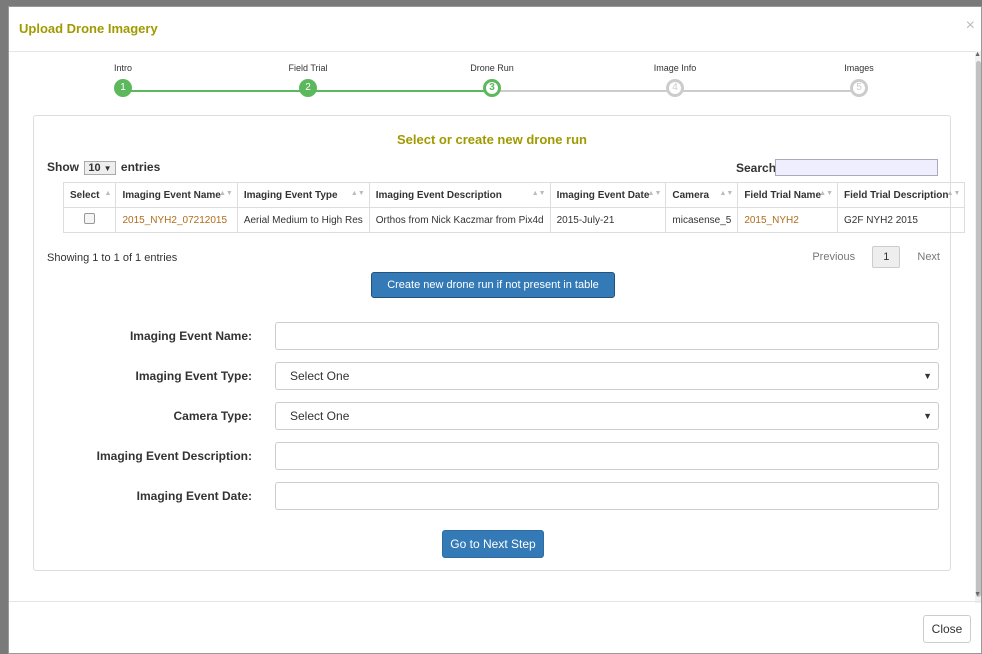  I want to click on row-select-checkbox, so click(90, 218).